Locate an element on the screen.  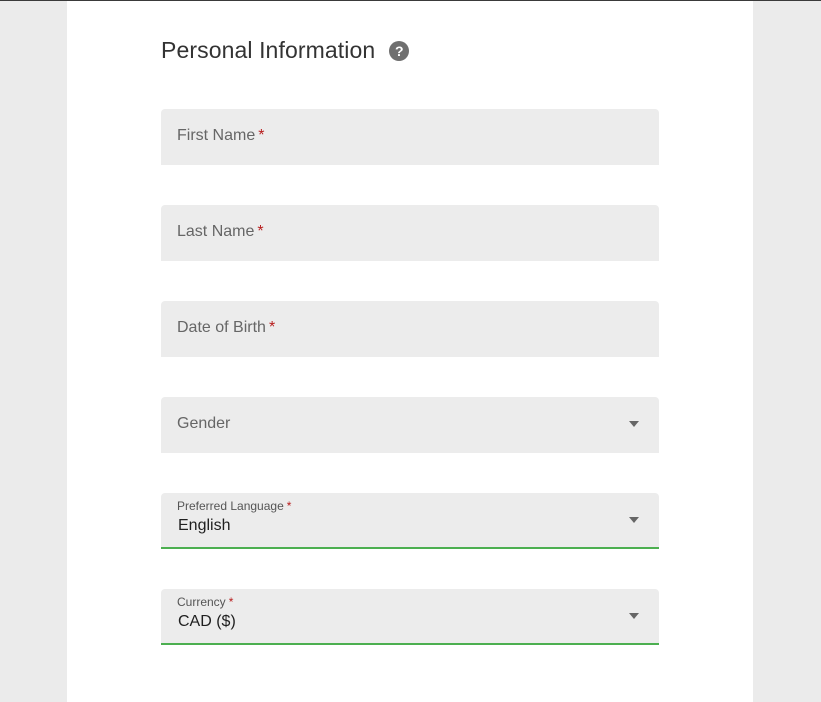
last-name-label: Last Name * is located at coordinates (220, 231).